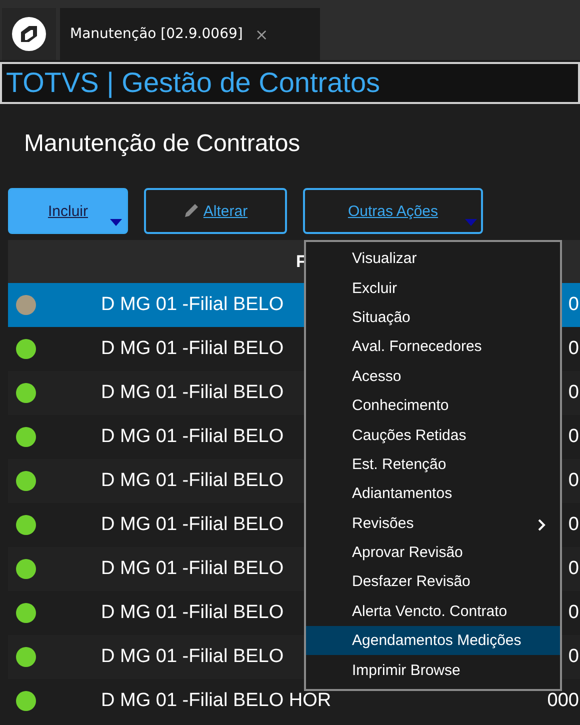 The width and height of the screenshot is (580, 725). What do you see at coordinates (433, 465) in the screenshot?
I see `menu-item: Est. Retenção` at bounding box center [433, 465].